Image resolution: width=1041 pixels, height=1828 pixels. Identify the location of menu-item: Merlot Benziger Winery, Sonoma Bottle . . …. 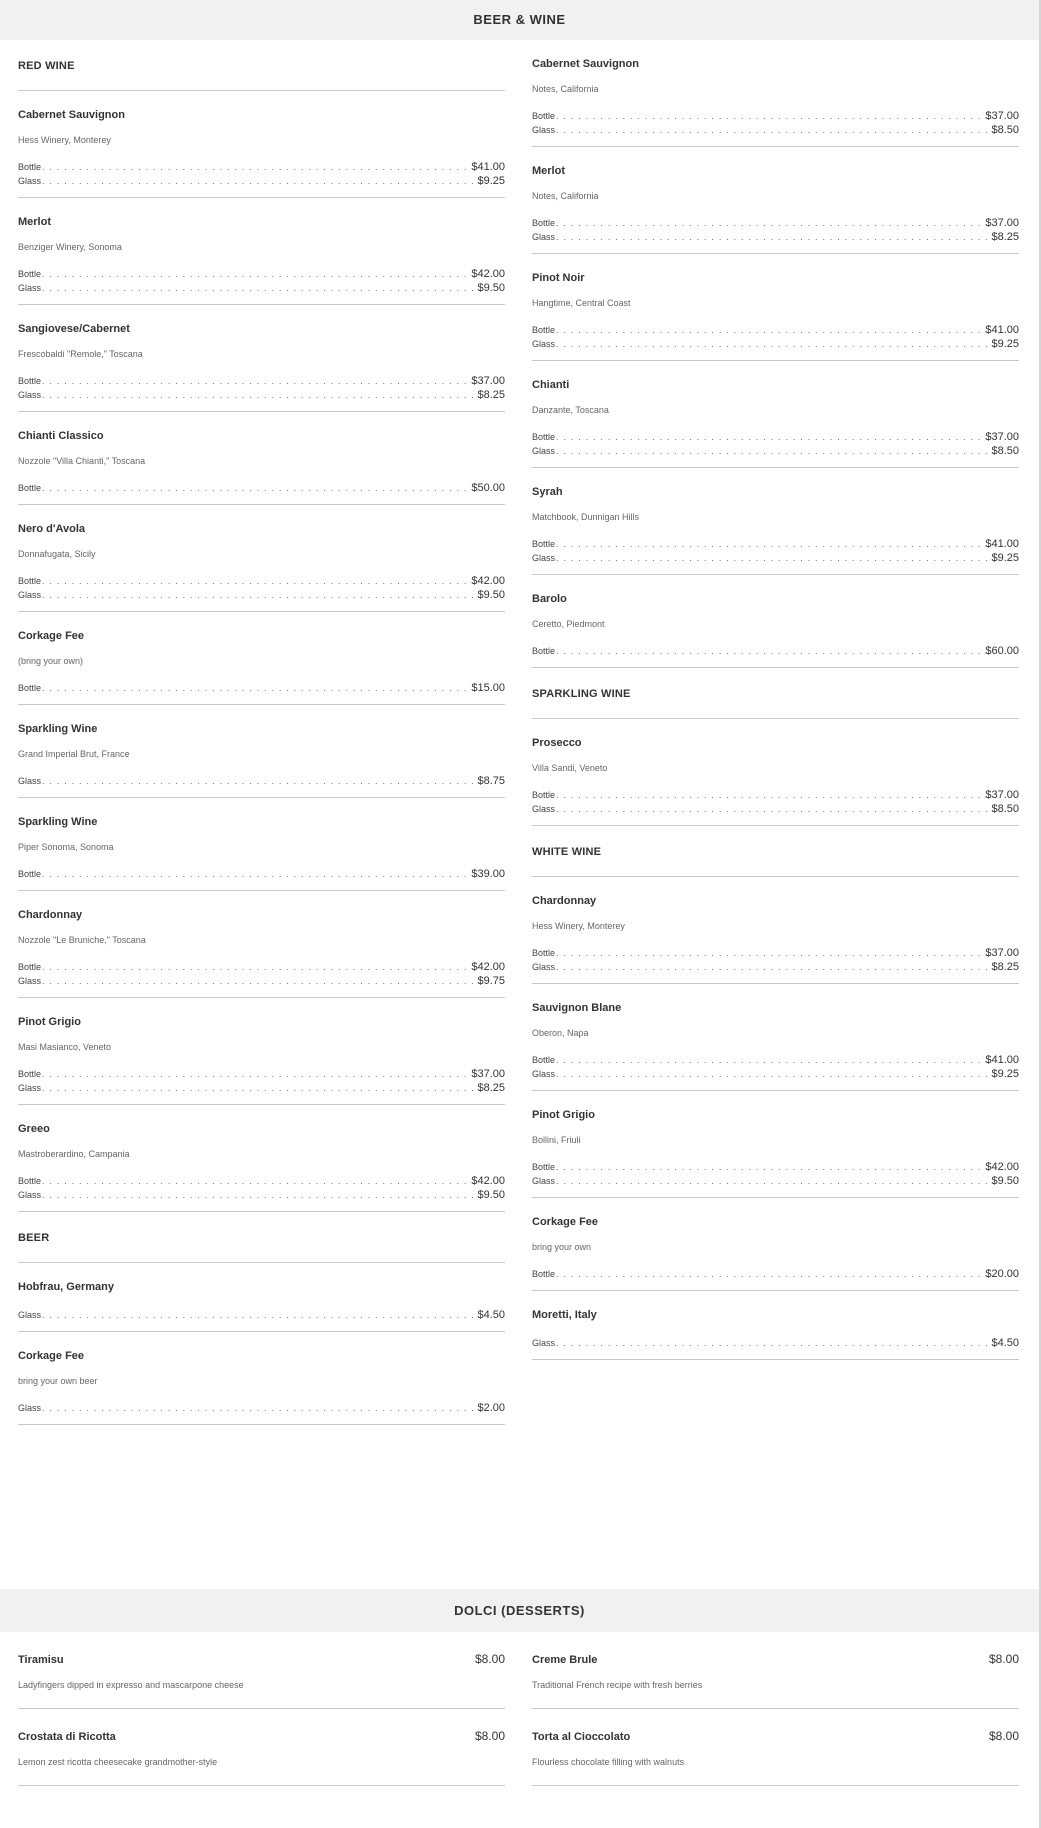
(261, 251).